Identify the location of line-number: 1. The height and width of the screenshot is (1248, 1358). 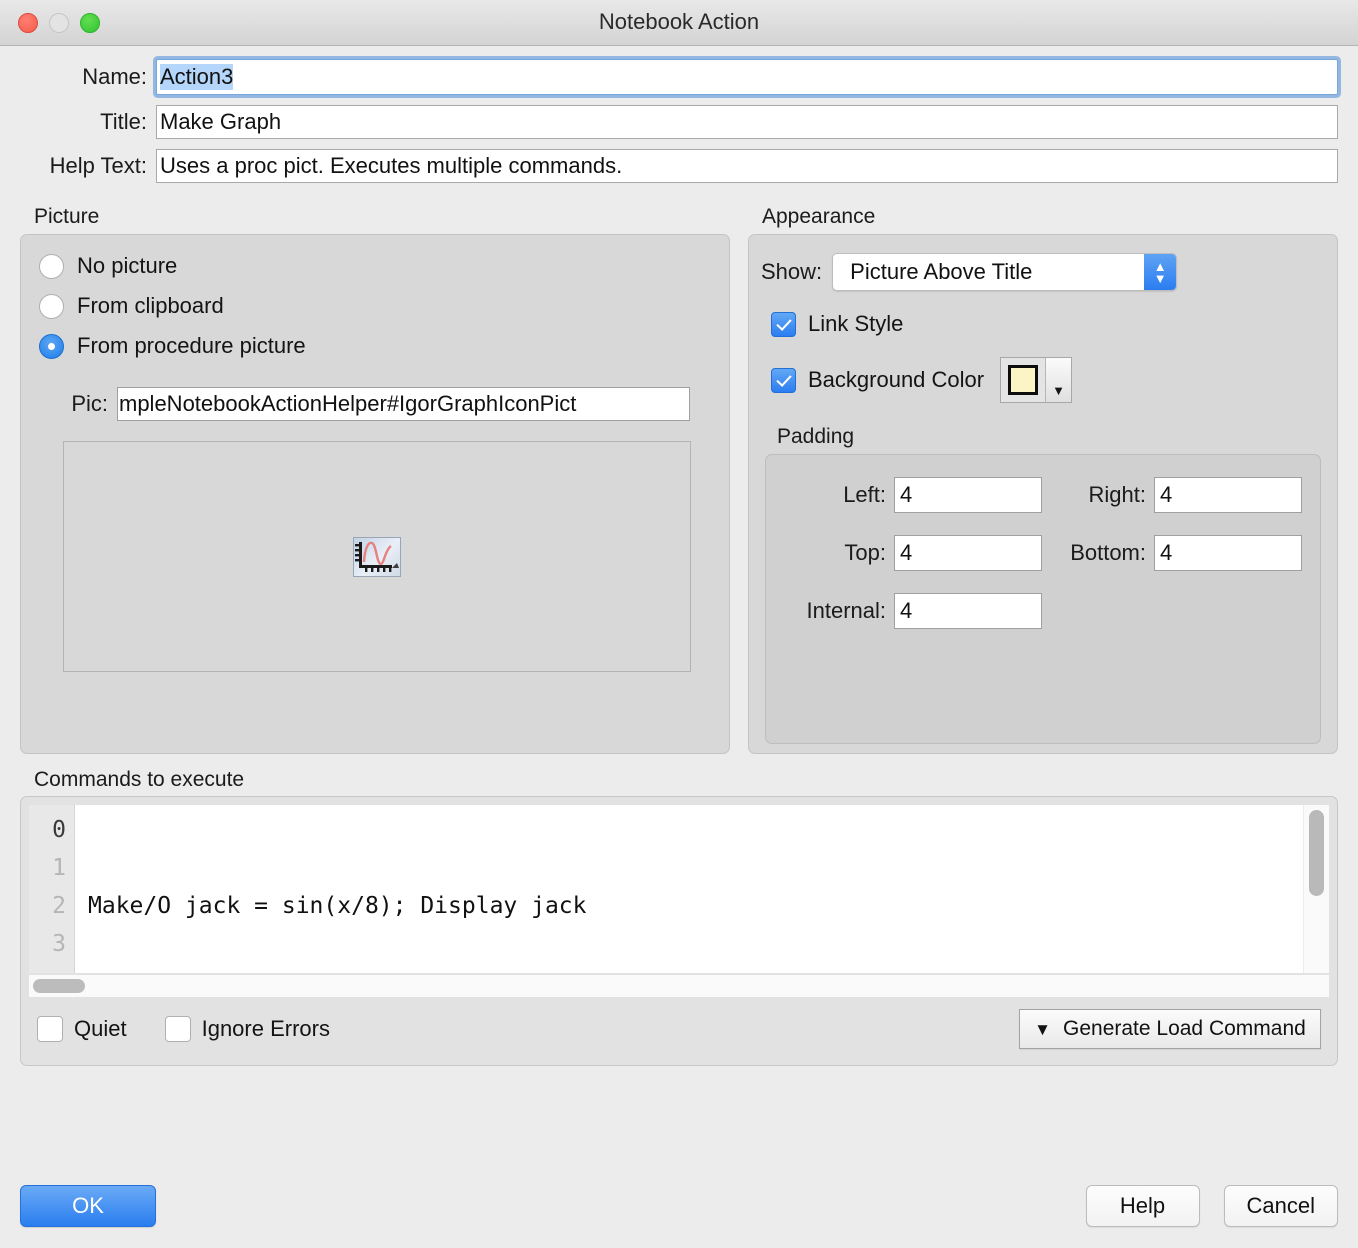
(59, 868).